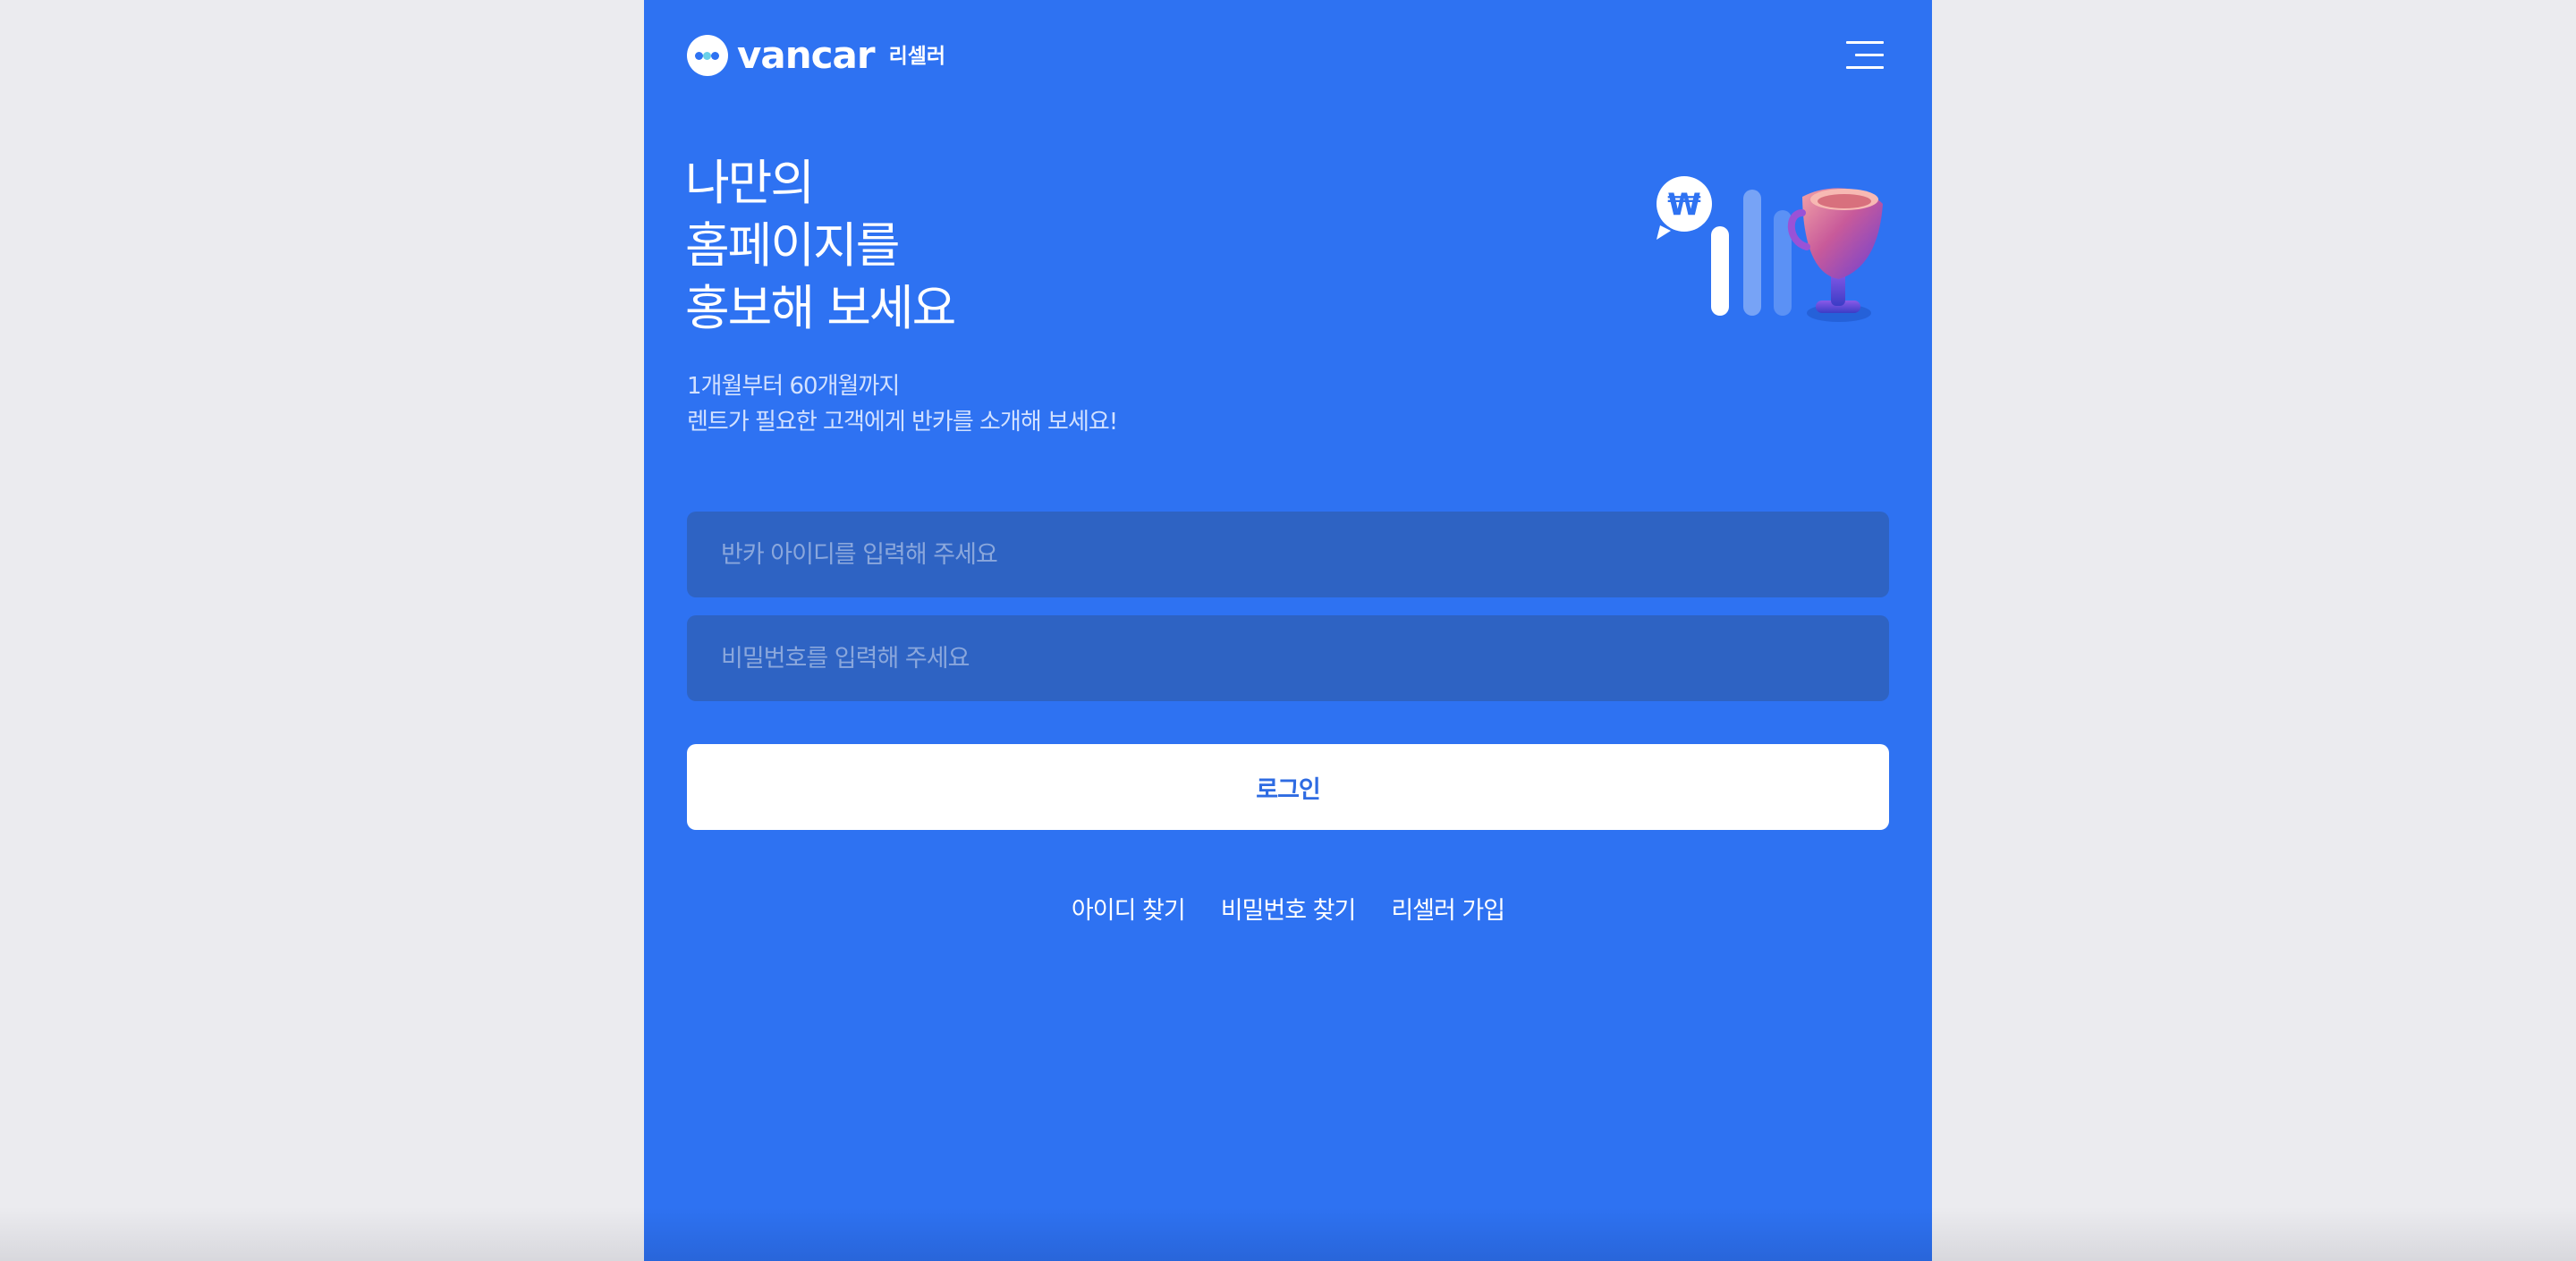 This screenshot has height=1261, width=2576. I want to click on trophy-icon, so click(1835, 255).